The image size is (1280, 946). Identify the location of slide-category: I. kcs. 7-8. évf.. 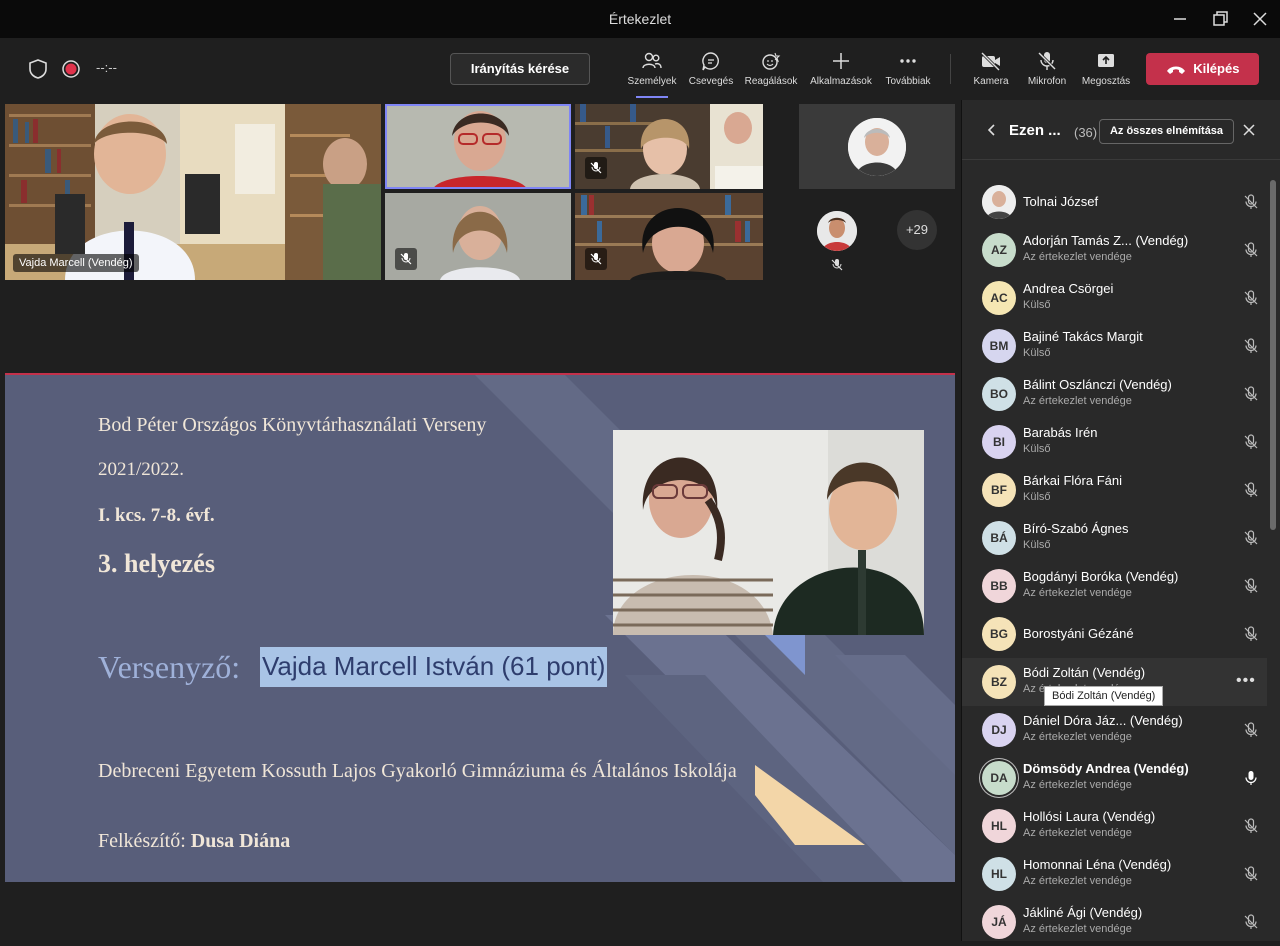
(156, 515).